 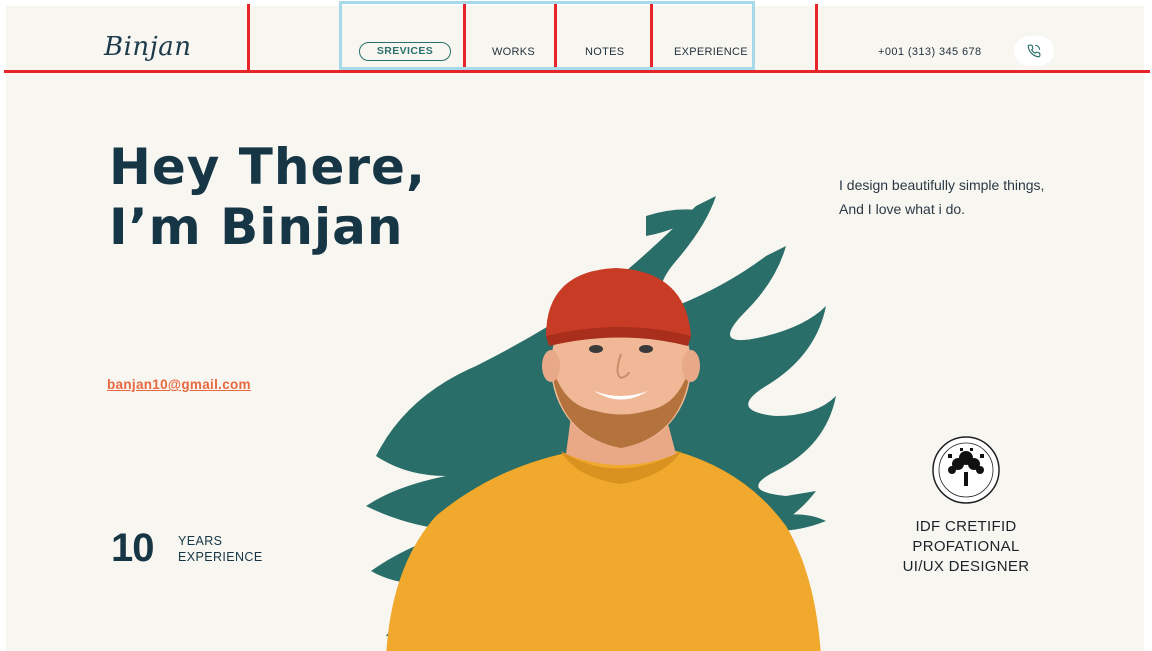 I want to click on years-label-line2: EXPERIENCE, so click(x=220, y=557).